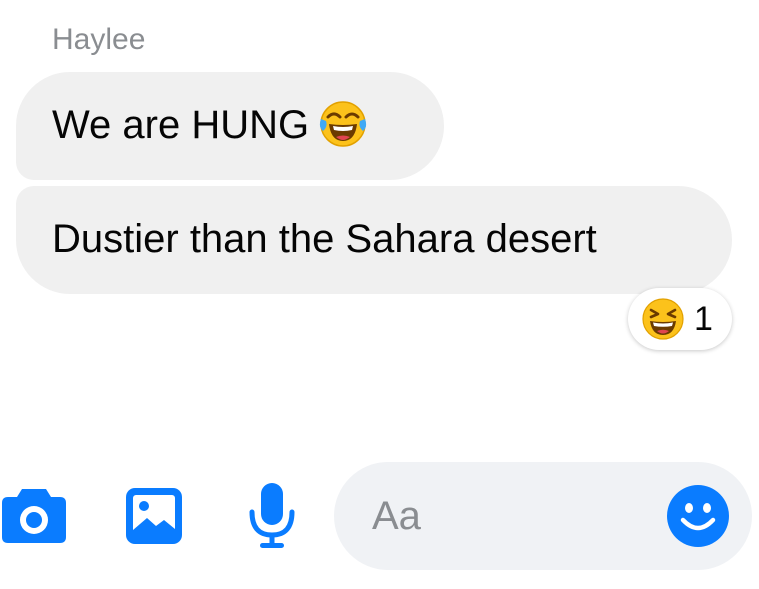 This screenshot has width=759, height=589. What do you see at coordinates (34, 516) in the screenshot?
I see `camera-icon` at bounding box center [34, 516].